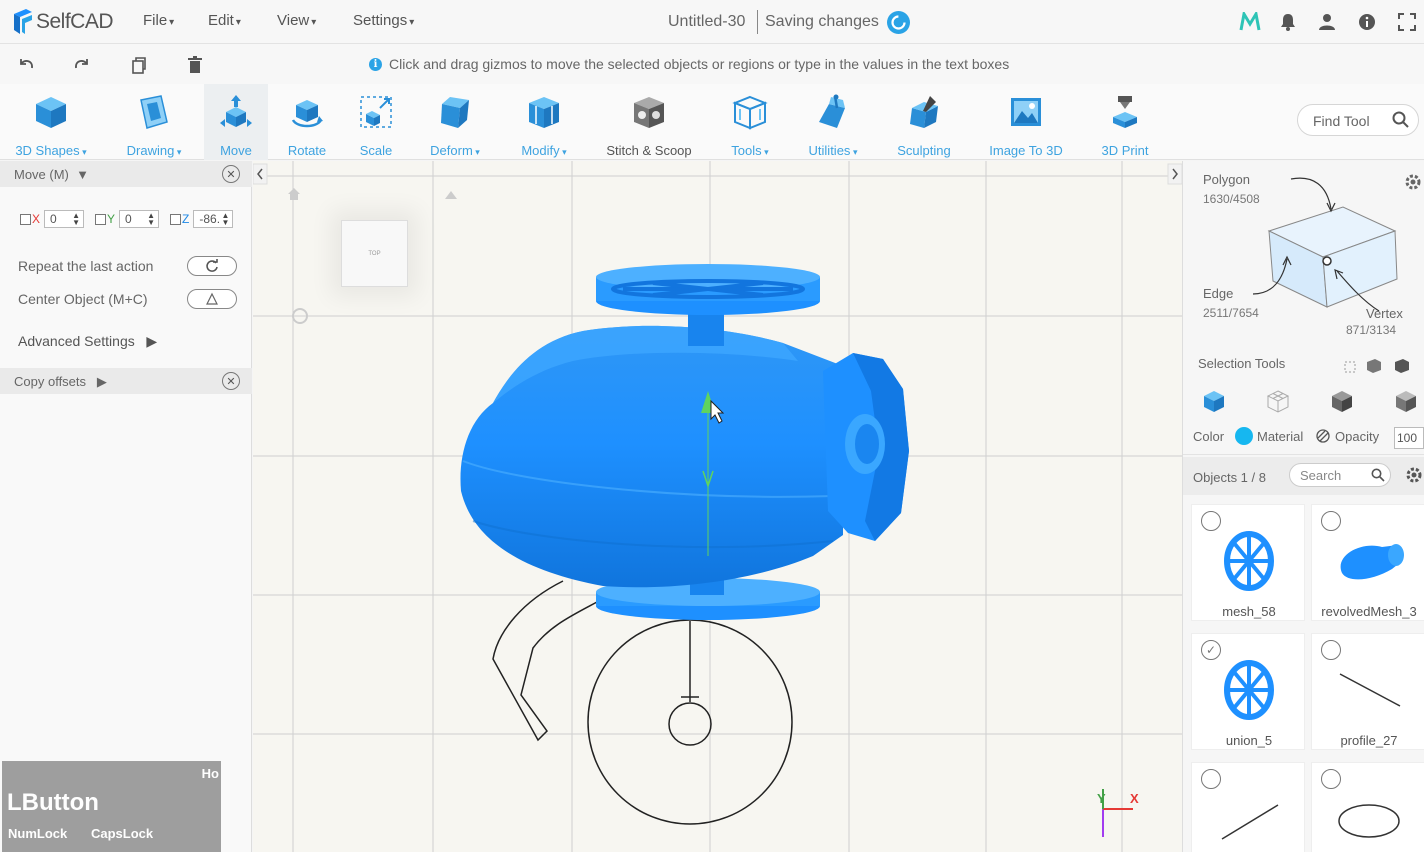  I want to click on advanced-settings-toggle: Advanced Settings ▶, so click(87, 341).